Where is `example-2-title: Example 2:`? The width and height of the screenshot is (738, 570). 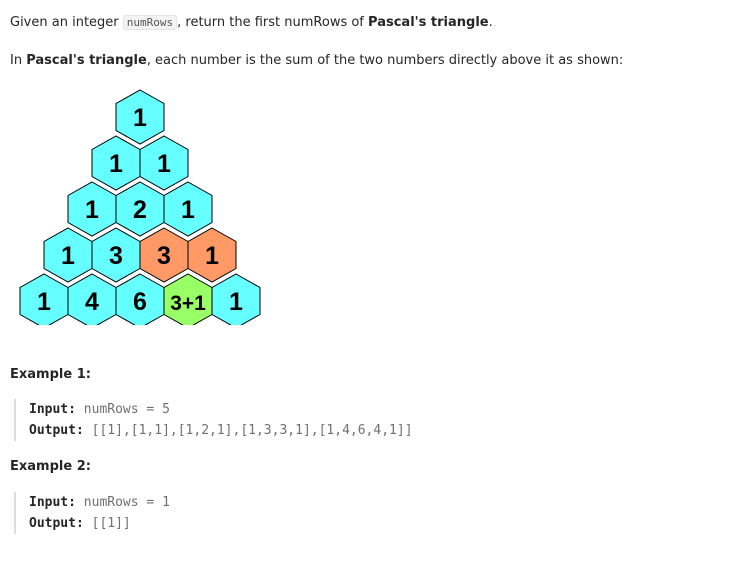 example-2-title: Example 2: is located at coordinates (50, 466).